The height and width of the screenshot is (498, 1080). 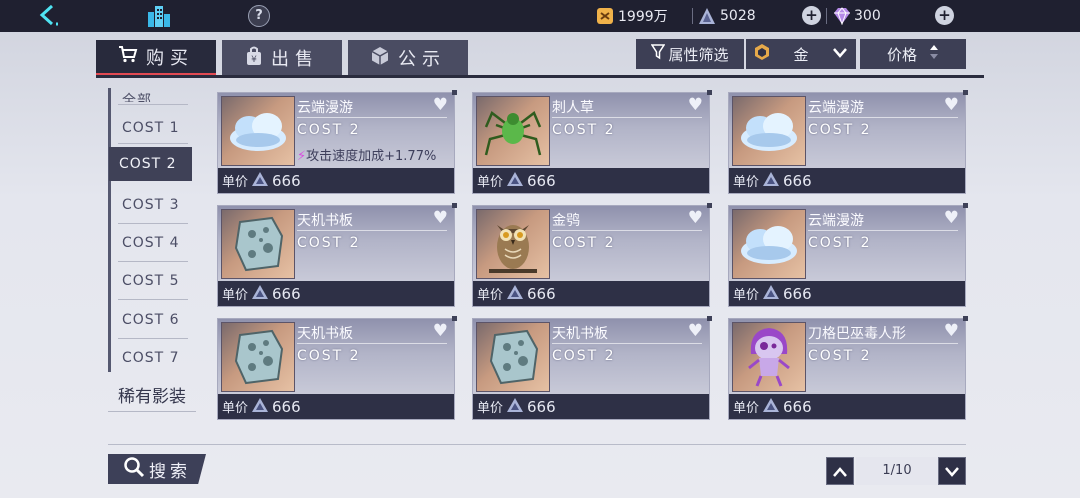 I want to click on tab-buy-label: 购买, so click(x=170, y=58).